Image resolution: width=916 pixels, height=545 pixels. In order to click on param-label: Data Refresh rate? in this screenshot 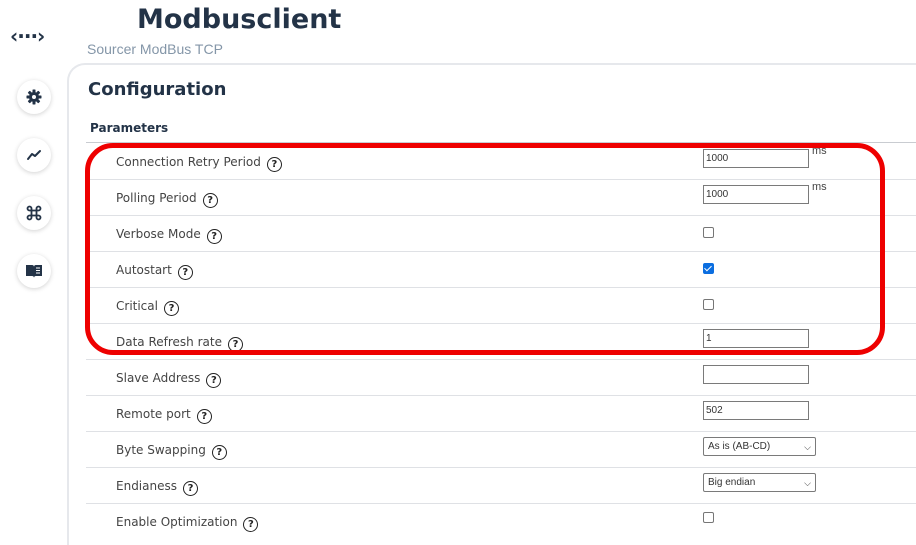, I will do `click(179, 343)`.